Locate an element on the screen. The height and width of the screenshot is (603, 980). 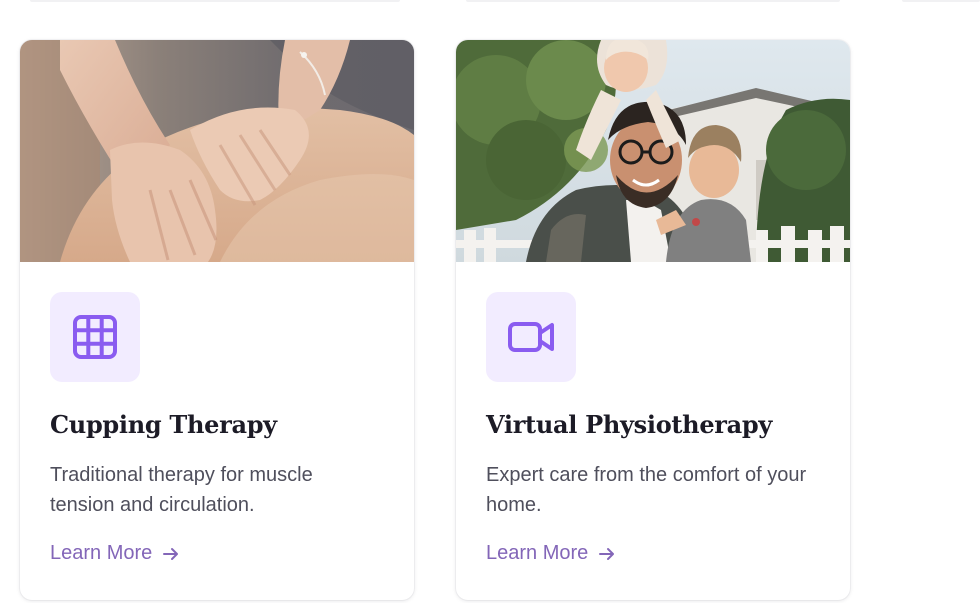
card-title: Cupping Therapy is located at coordinates (163, 424).